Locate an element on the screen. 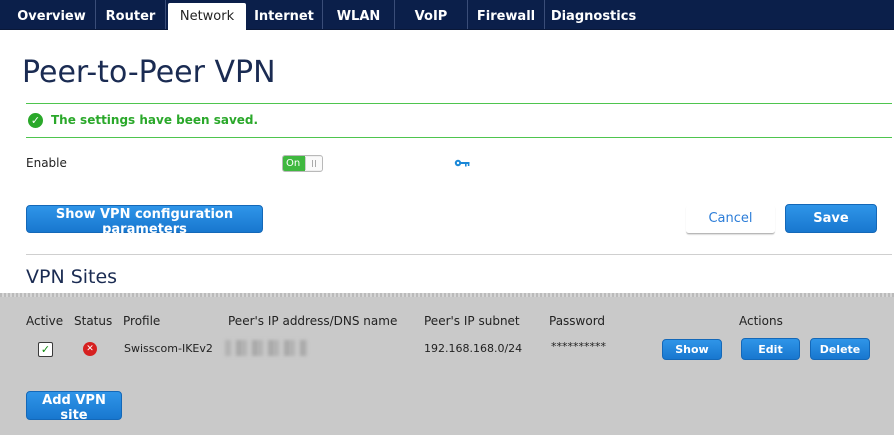 The width and height of the screenshot is (894, 435). save-button: Save is located at coordinates (831, 218).